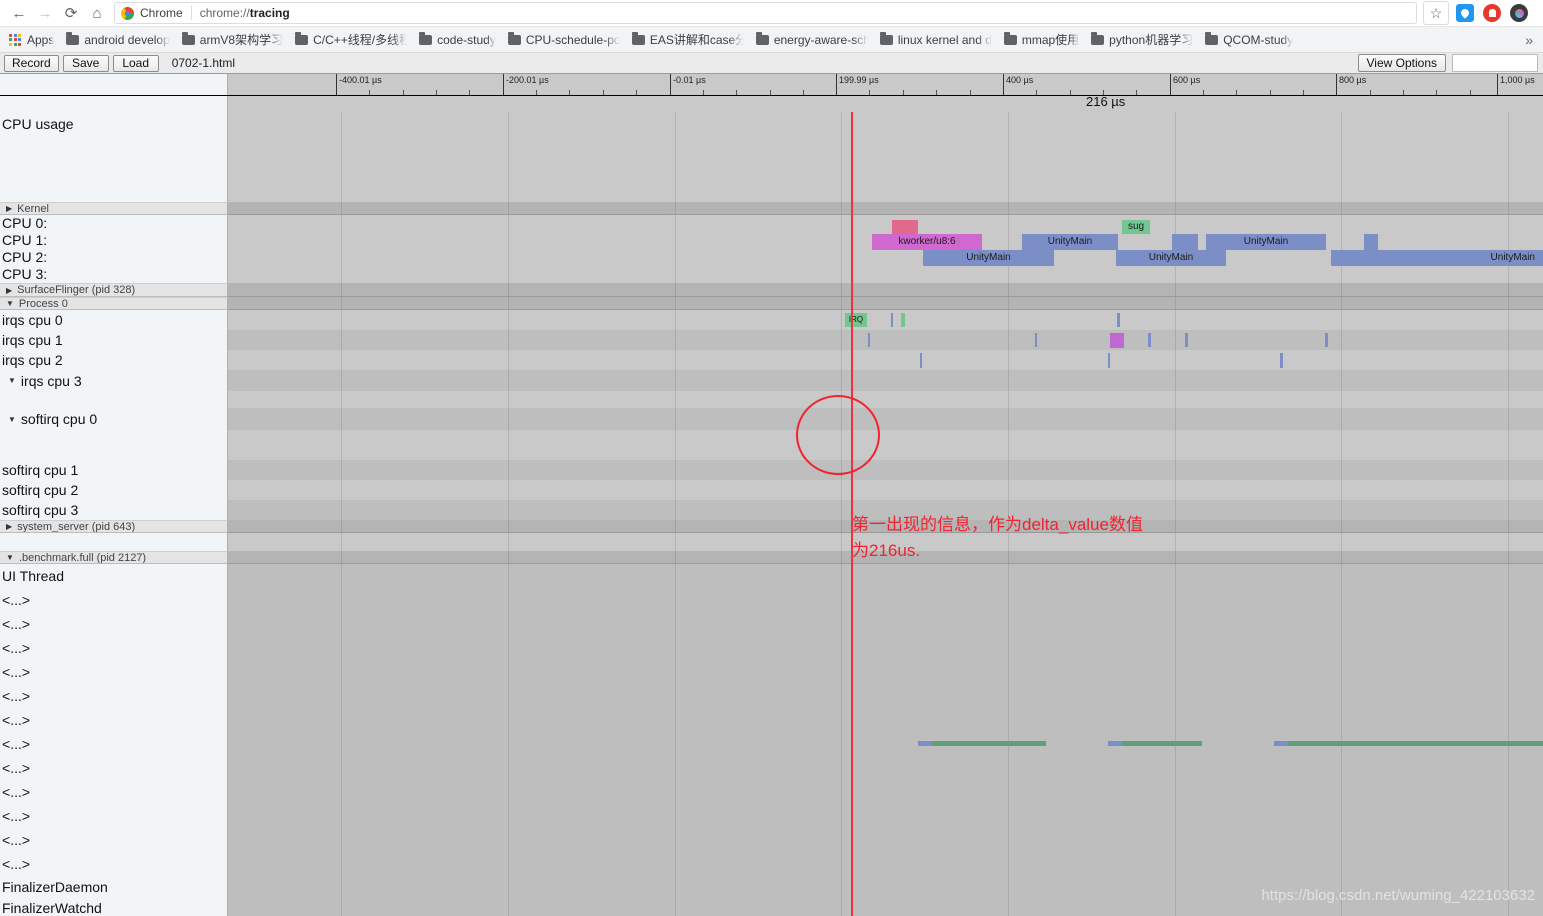  I want to click on bookmark-item: linux kernel and driver, so click(937, 40).